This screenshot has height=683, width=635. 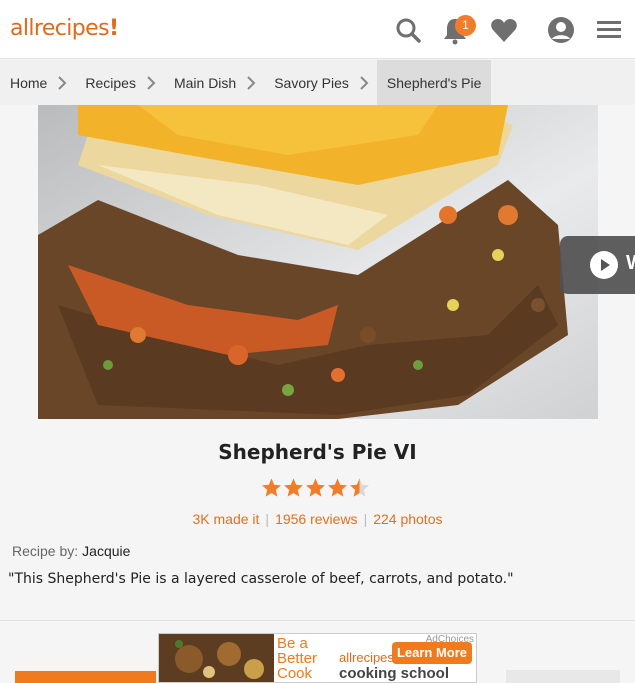 I want to click on allrecipes-logo: allrecipes!, so click(x=64, y=28).